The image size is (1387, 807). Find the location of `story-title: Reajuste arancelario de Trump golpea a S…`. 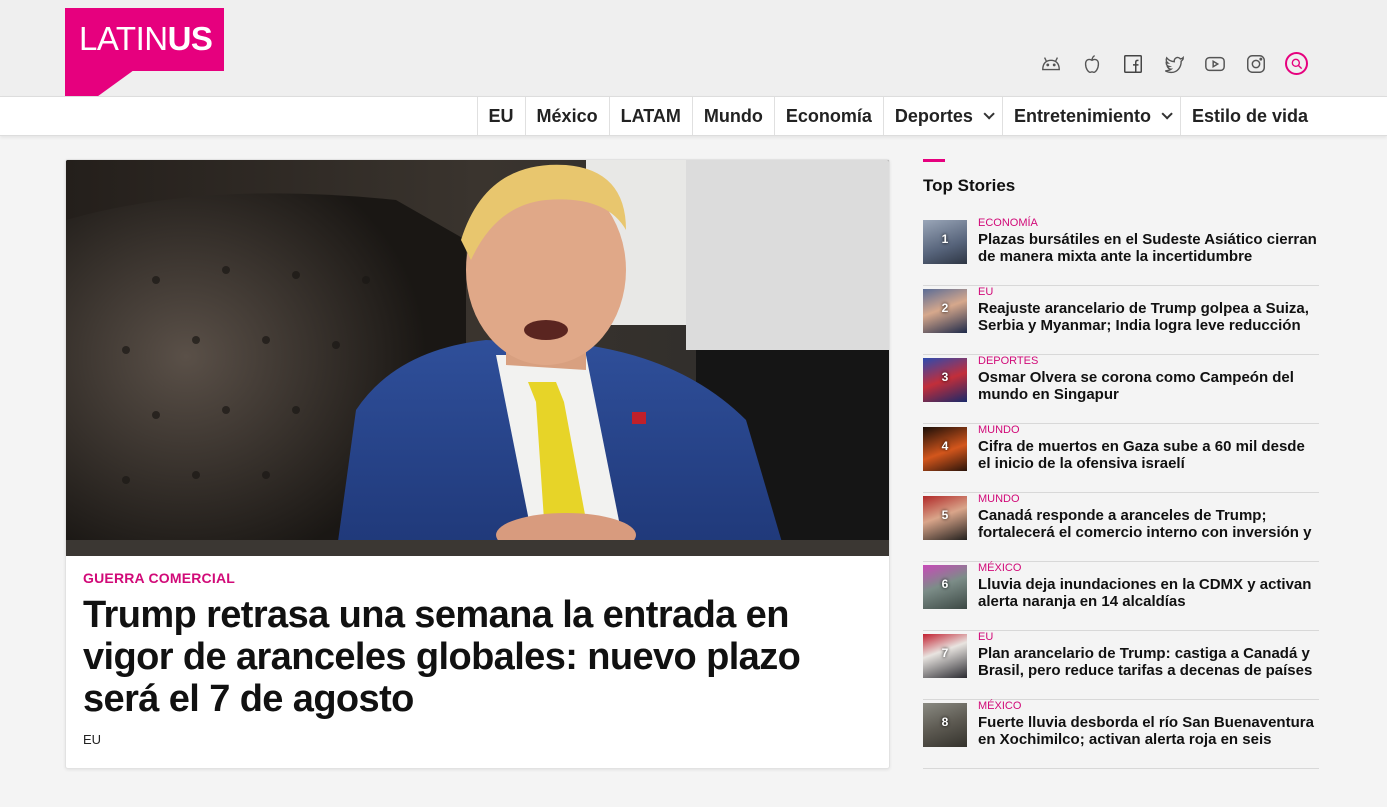

story-title: Reajuste arancelario de Trump golpea a S… is located at coordinates (1148, 317).